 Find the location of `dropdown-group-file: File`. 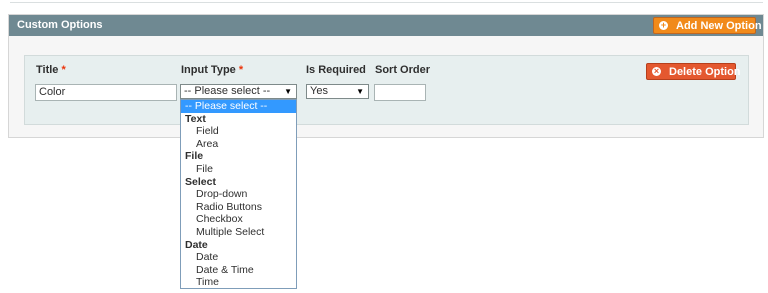

dropdown-group-file: File is located at coordinates (194, 156).